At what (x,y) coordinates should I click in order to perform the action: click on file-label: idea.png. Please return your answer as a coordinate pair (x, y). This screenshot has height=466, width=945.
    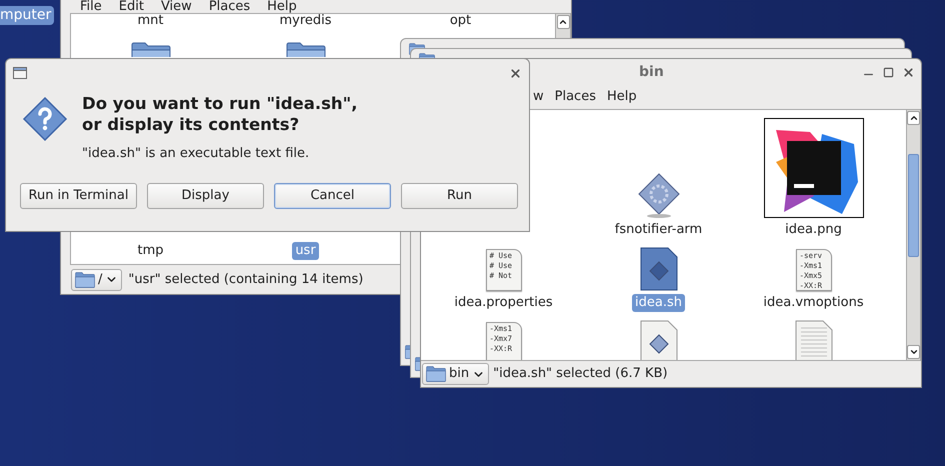
    Looking at the image, I should click on (813, 230).